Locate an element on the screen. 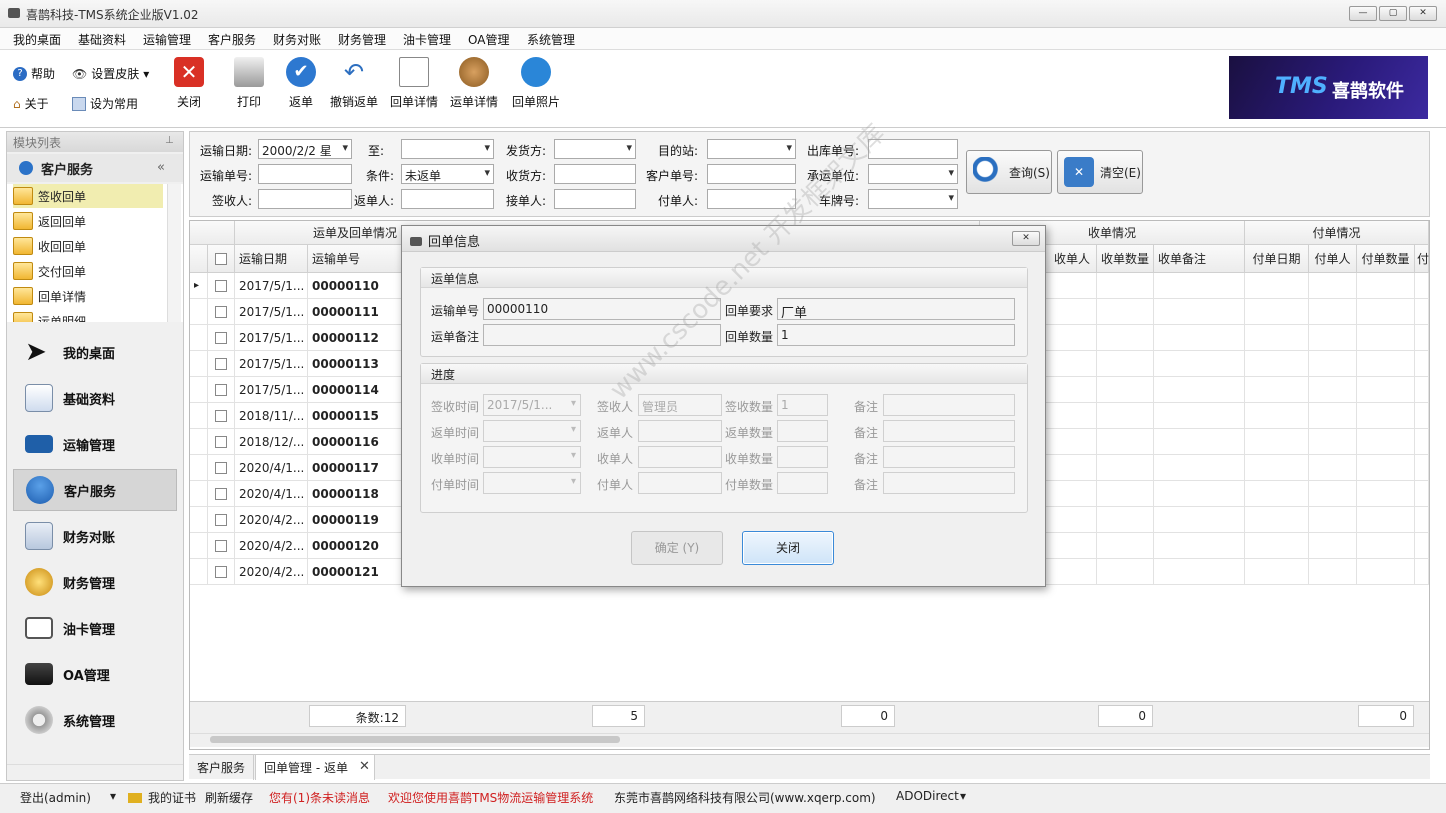 The width and height of the screenshot is (1446, 813). set-common-button: 设为常用 is located at coordinates (105, 103).